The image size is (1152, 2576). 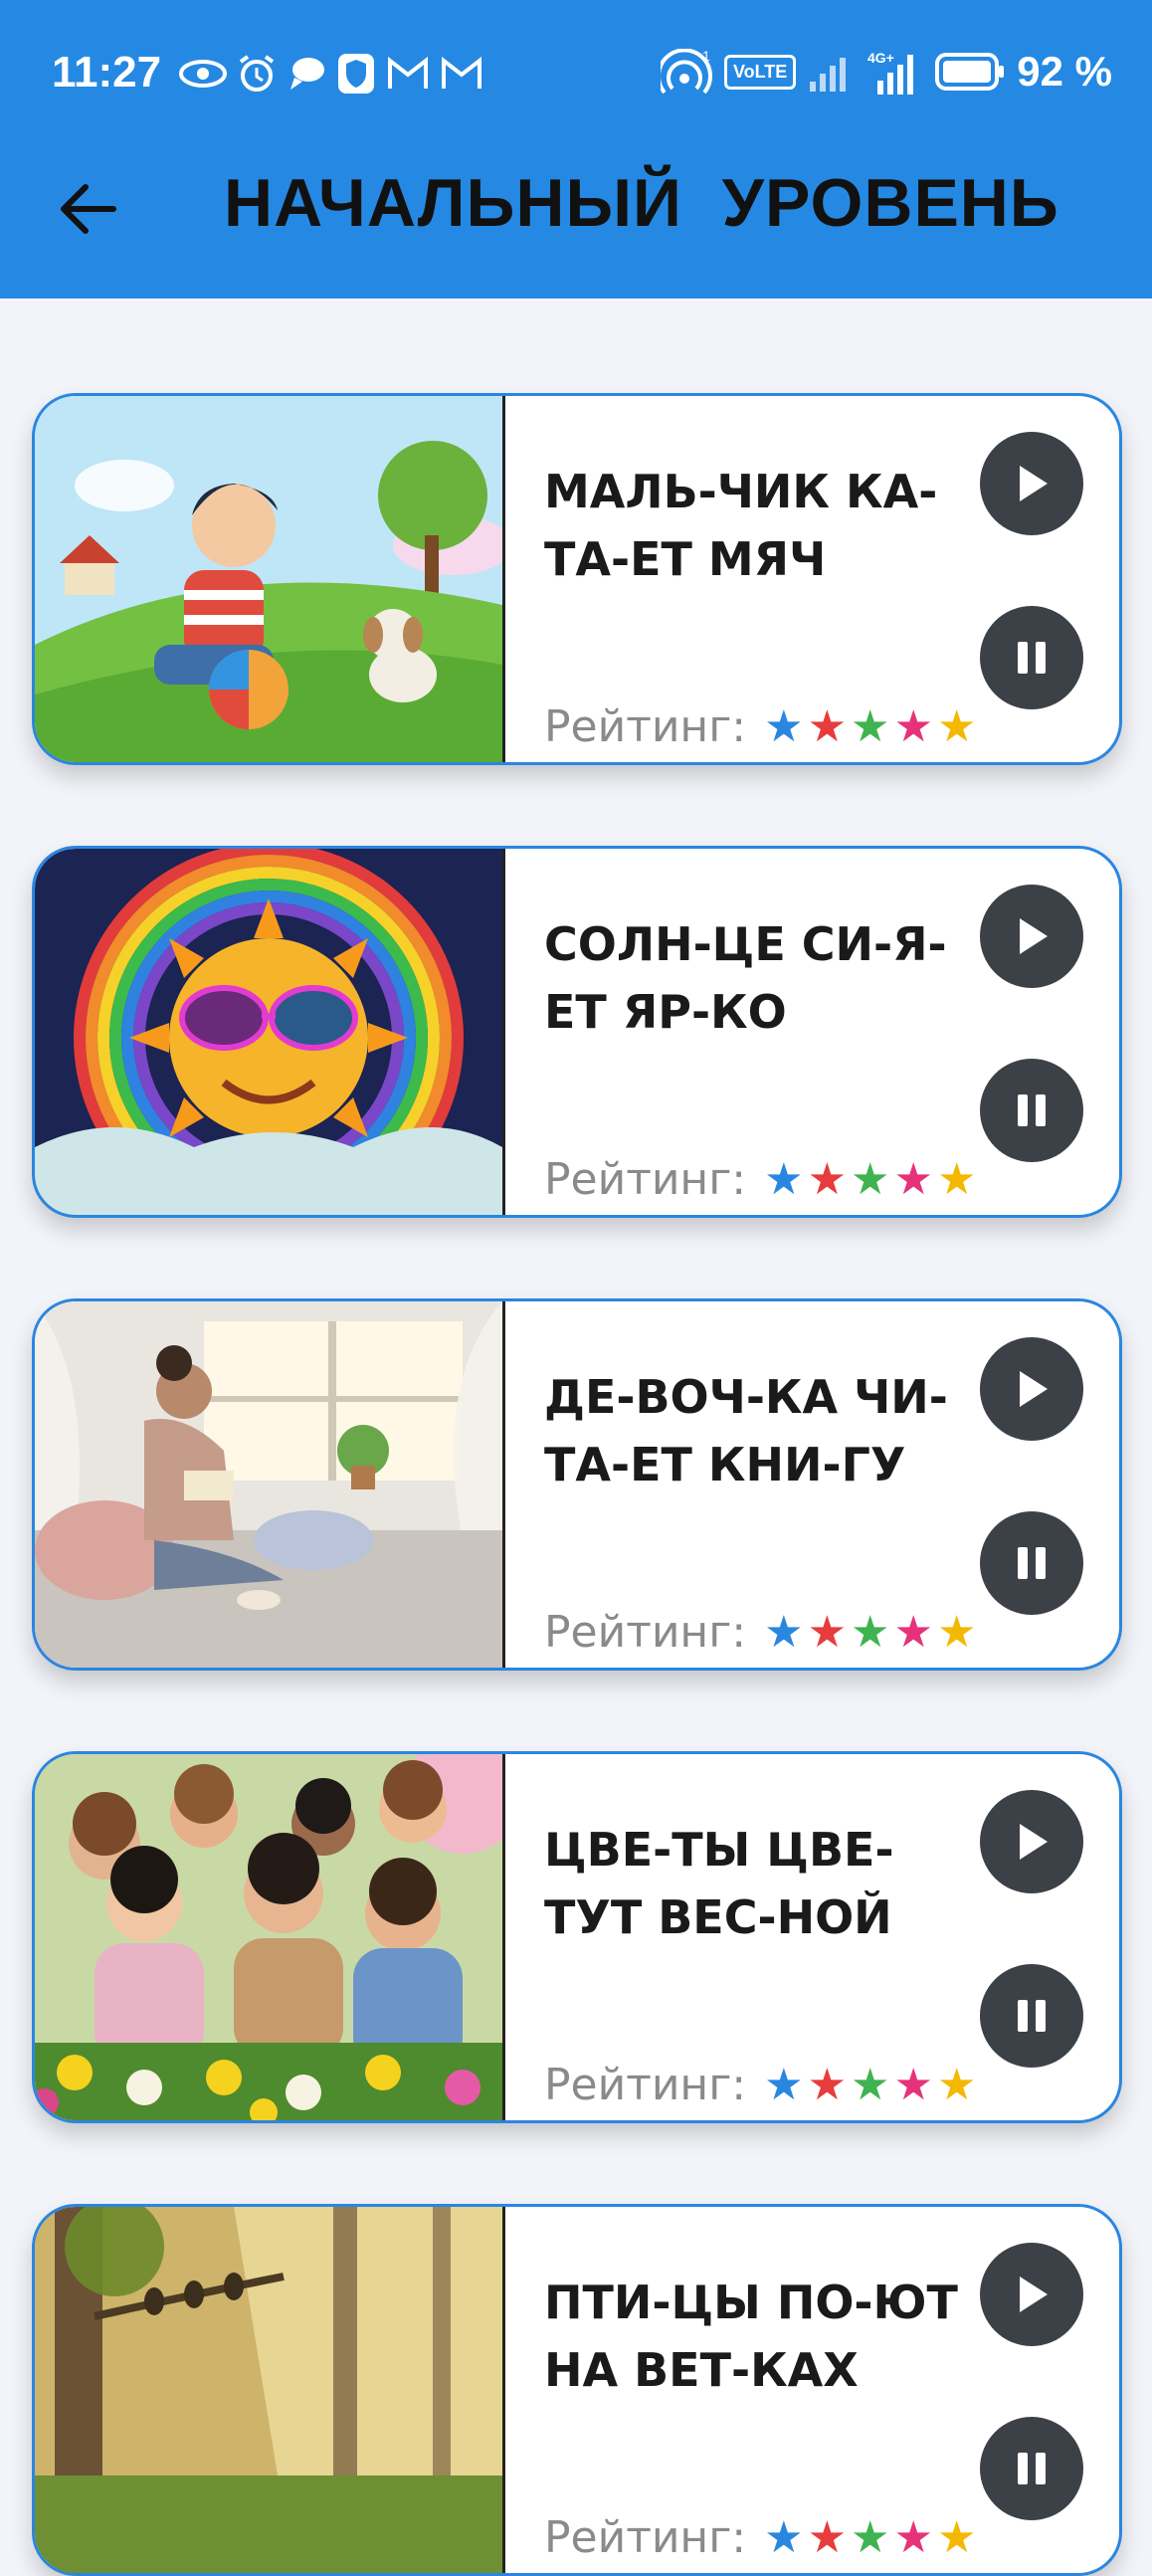 What do you see at coordinates (706, 56) in the screenshot?
I see `svg-text: 1` at bounding box center [706, 56].